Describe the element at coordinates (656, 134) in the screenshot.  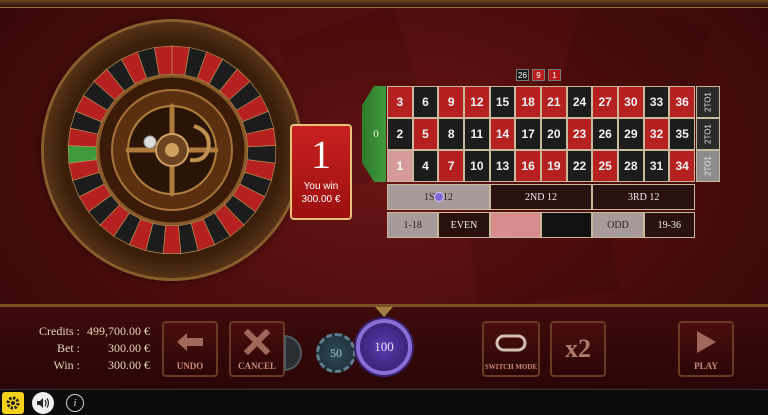
I see `bet-number-cell: 32` at that location.